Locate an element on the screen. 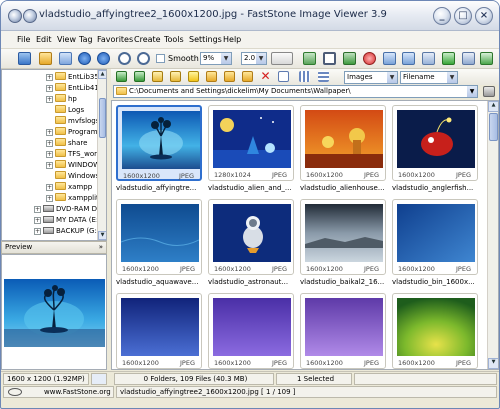 The height and width of the screenshot is (409, 500). tree-item: mvfslogs is located at coordinates (77, 121).